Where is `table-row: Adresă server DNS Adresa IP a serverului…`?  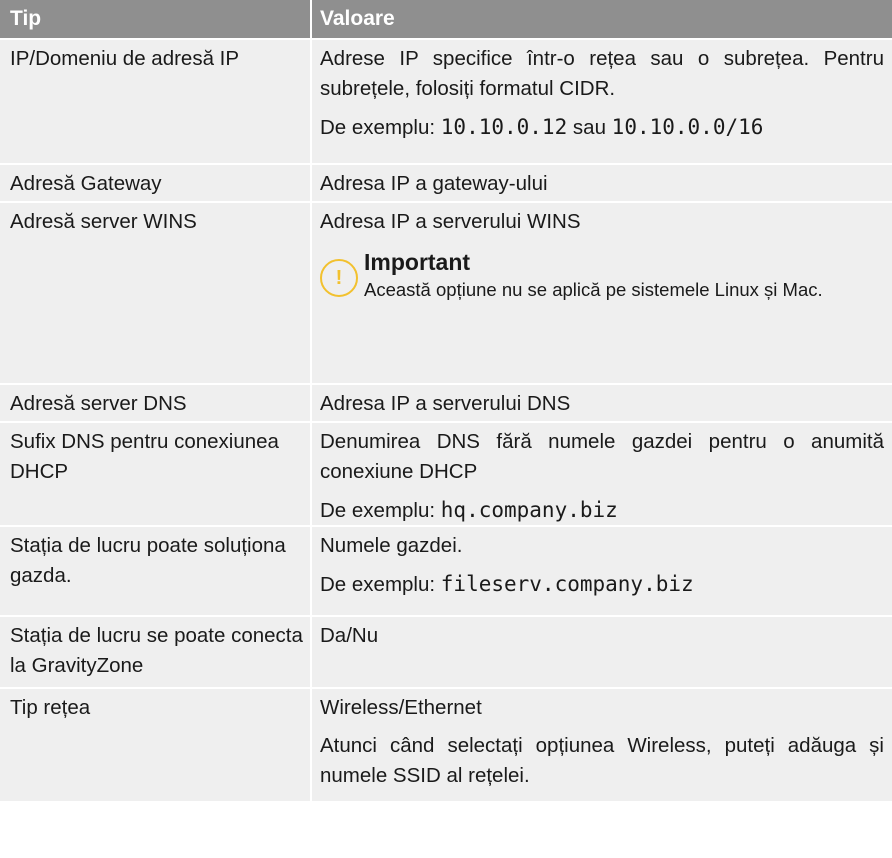 table-row: Adresă server DNS Adresa IP a serverului… is located at coordinates (446, 402).